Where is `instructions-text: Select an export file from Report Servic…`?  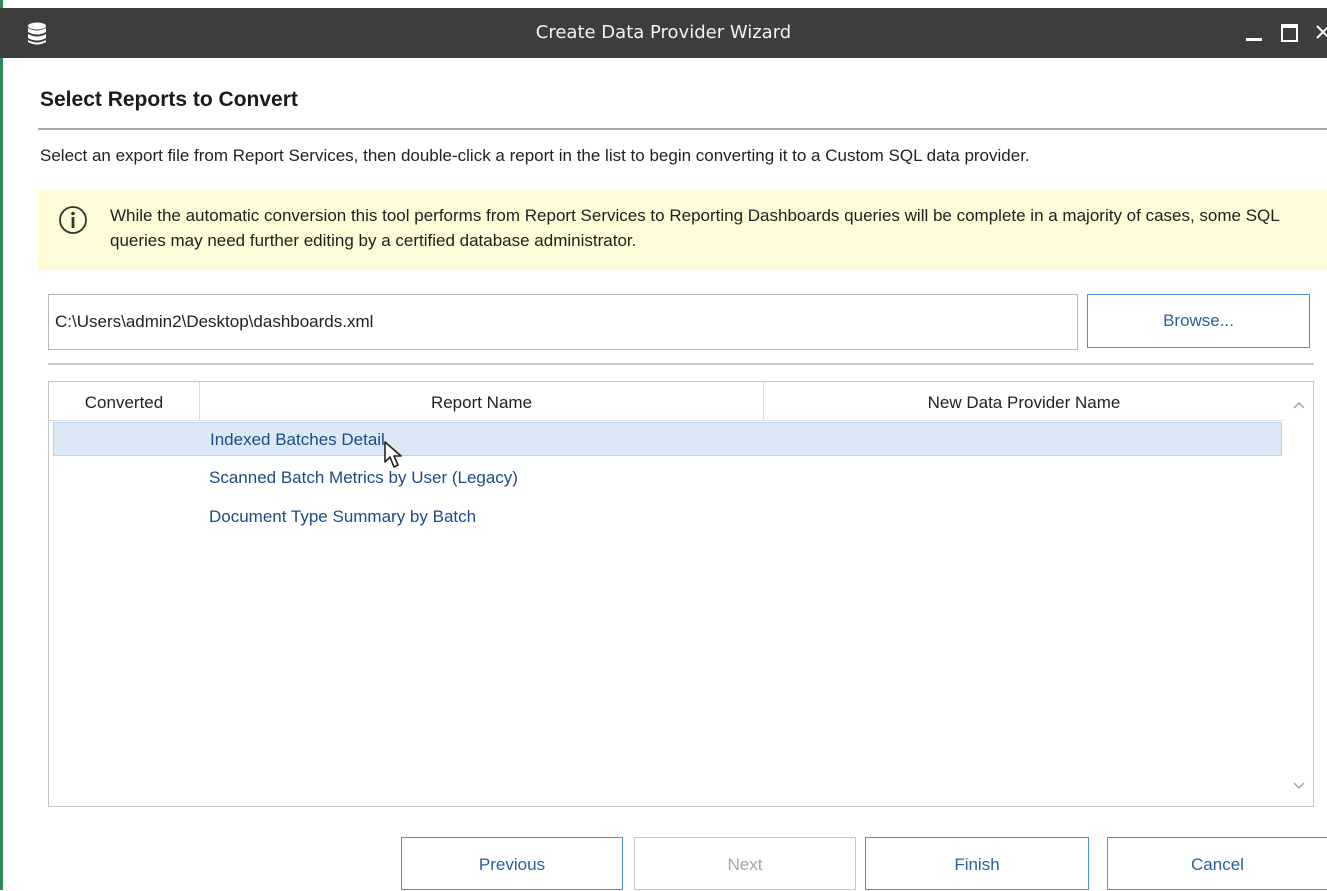
instructions-text: Select an export file from Report Servic… is located at coordinates (535, 155).